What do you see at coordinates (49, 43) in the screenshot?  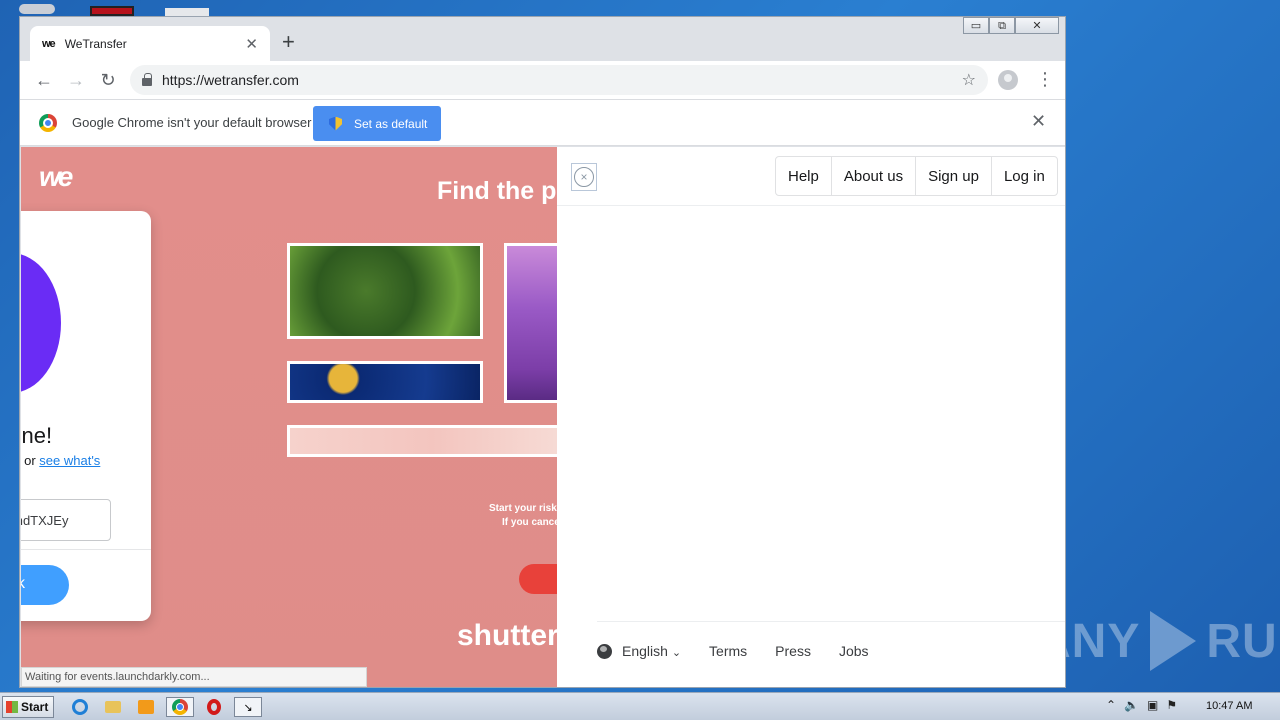 I see `wetransfer-favicon-icon: we` at bounding box center [49, 43].